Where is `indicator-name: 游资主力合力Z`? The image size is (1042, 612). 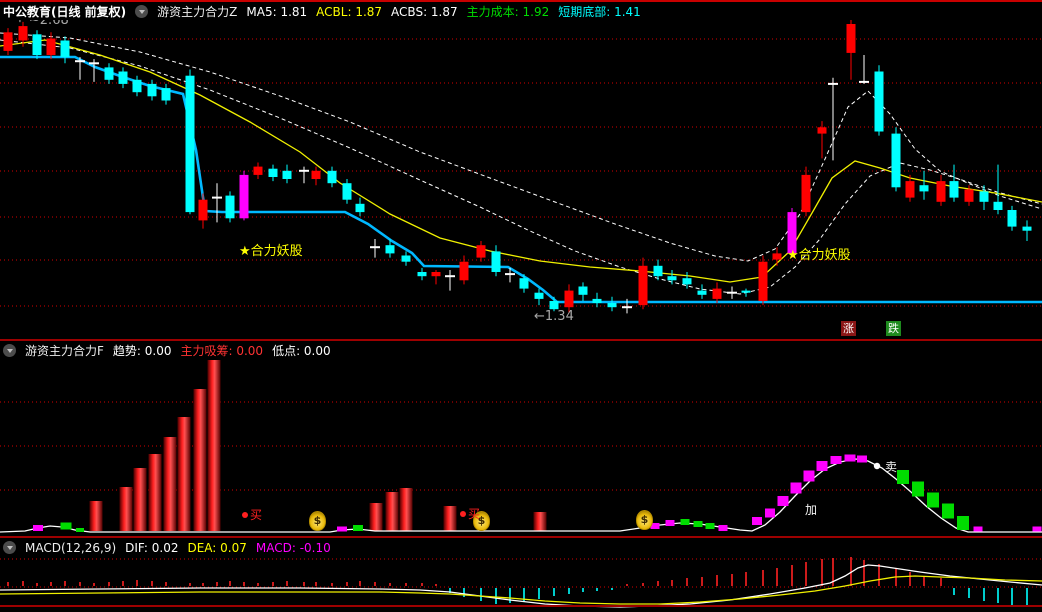
indicator-name: 游资主力合力Z is located at coordinates (197, 12).